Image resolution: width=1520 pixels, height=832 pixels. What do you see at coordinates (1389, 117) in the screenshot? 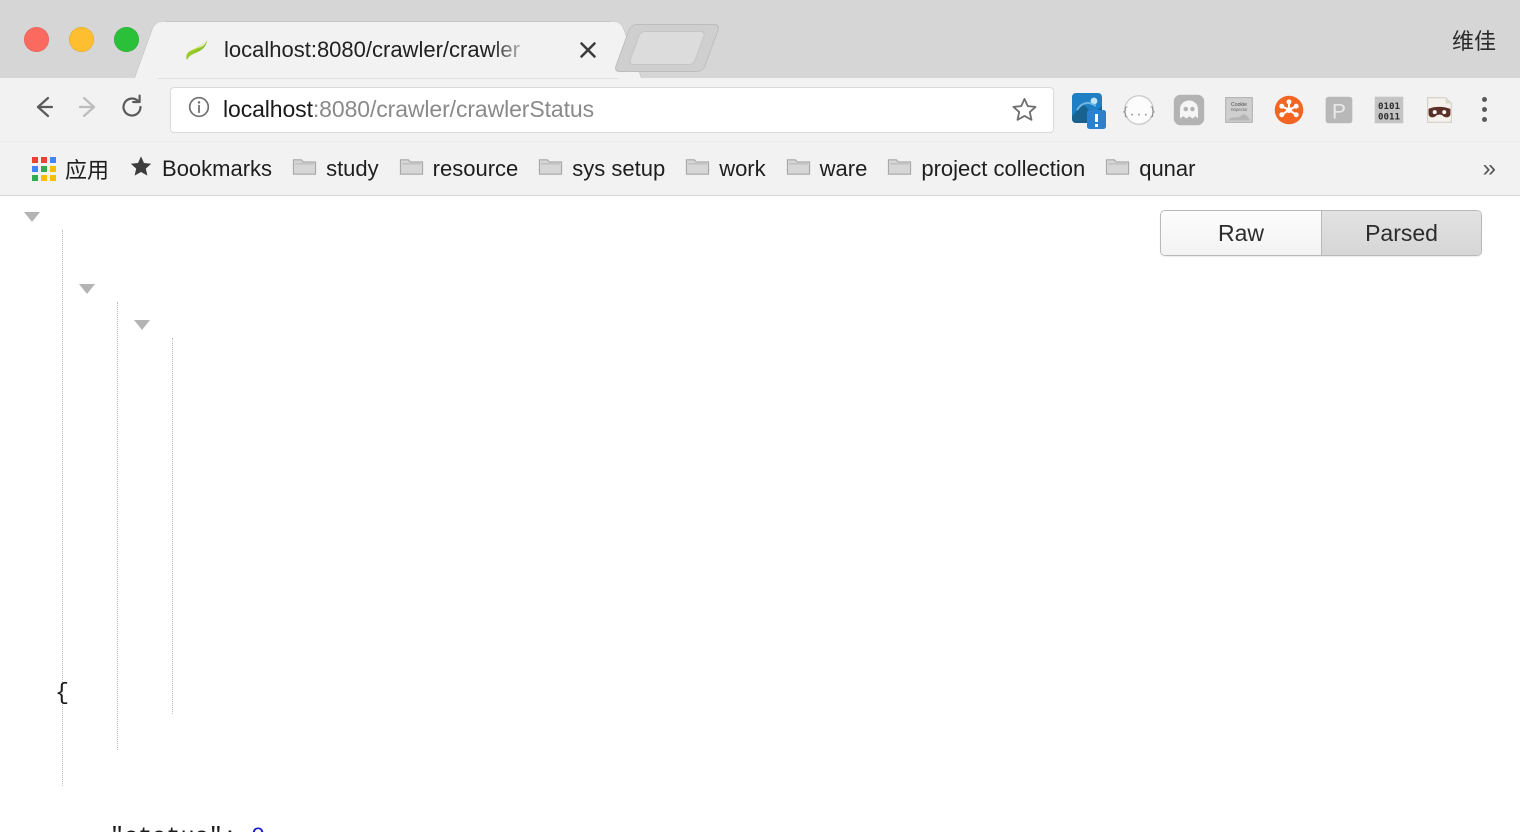
I see `svg-text: 0011` at bounding box center [1389, 117].